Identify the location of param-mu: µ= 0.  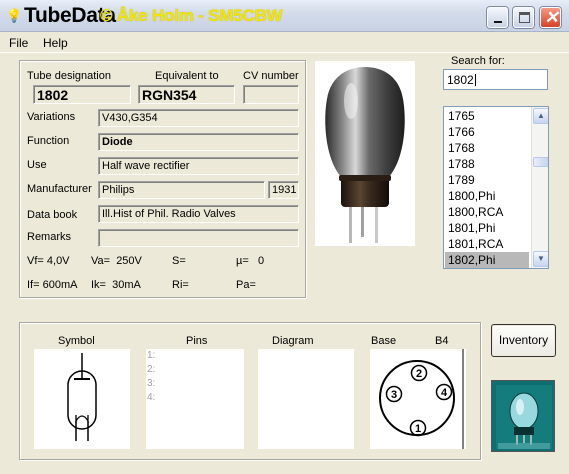
(250, 261).